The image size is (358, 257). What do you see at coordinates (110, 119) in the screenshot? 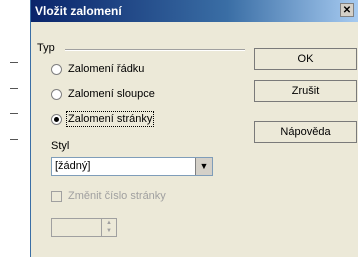
I see `radio-label: Zalomení stránky` at bounding box center [110, 119].